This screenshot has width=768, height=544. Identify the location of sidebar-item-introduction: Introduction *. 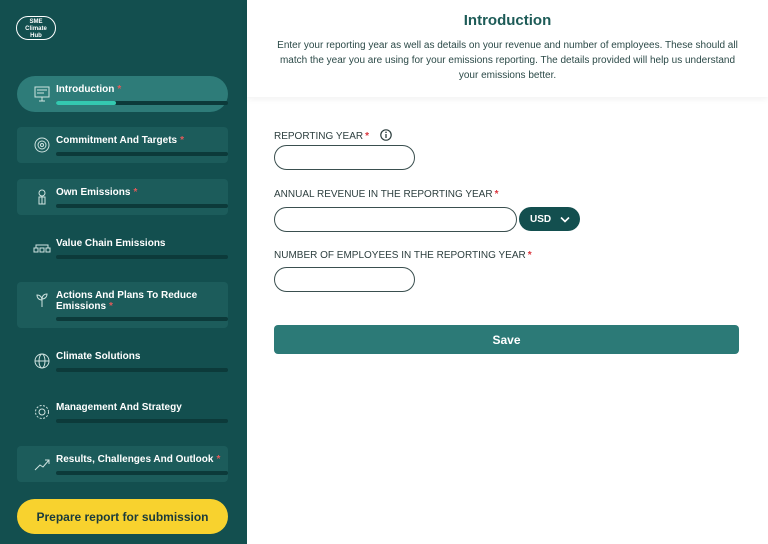
(122, 94).